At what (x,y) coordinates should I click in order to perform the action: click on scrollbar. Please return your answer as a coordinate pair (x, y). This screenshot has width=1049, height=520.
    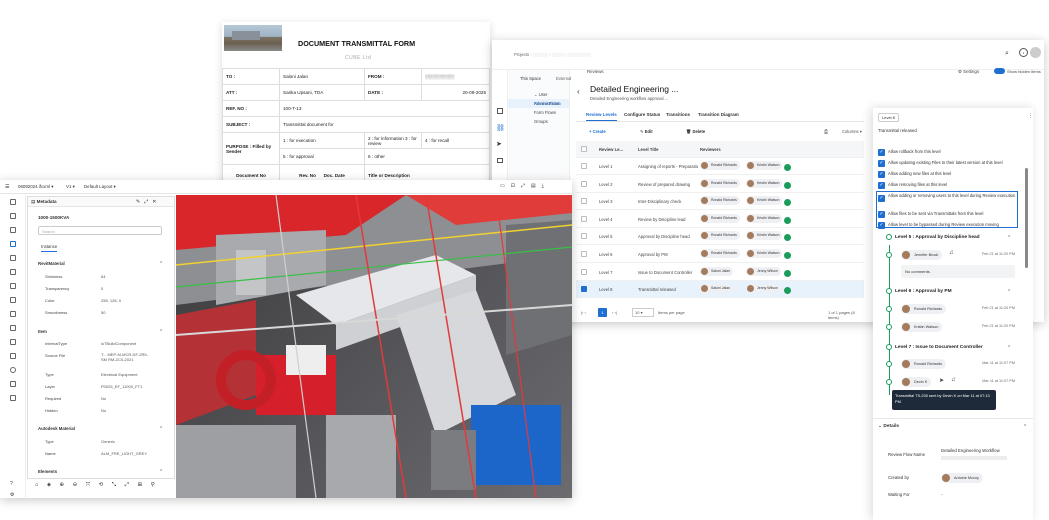
    Looking at the image, I should click on (1026, 218).